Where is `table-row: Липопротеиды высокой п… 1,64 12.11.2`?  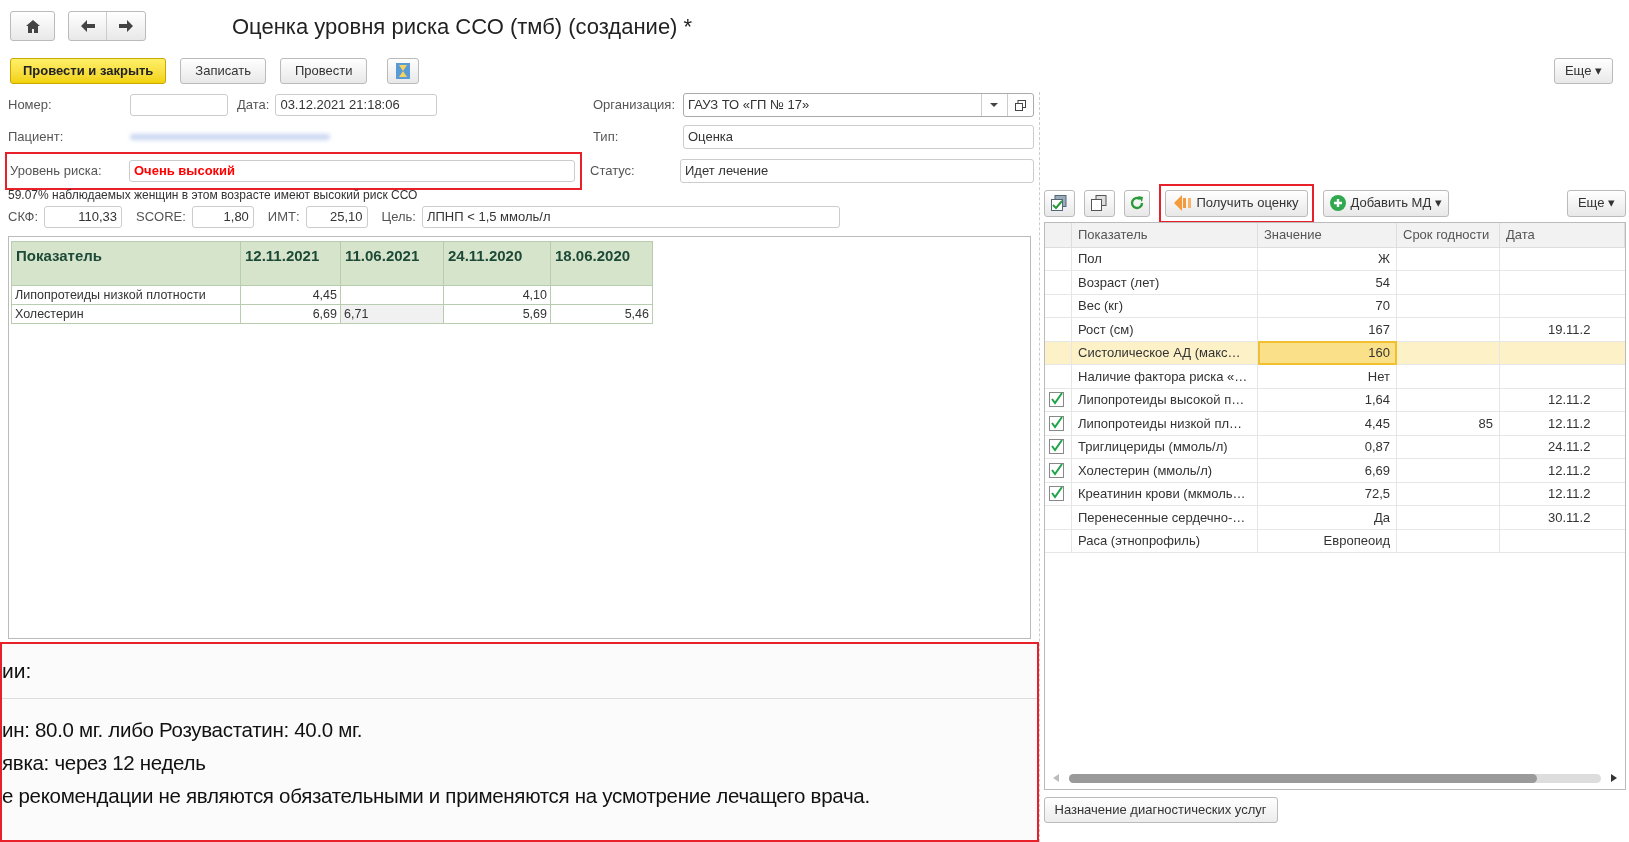
table-row: Липопротеиды высокой п… 1,64 12.11.2 is located at coordinates (1334, 400).